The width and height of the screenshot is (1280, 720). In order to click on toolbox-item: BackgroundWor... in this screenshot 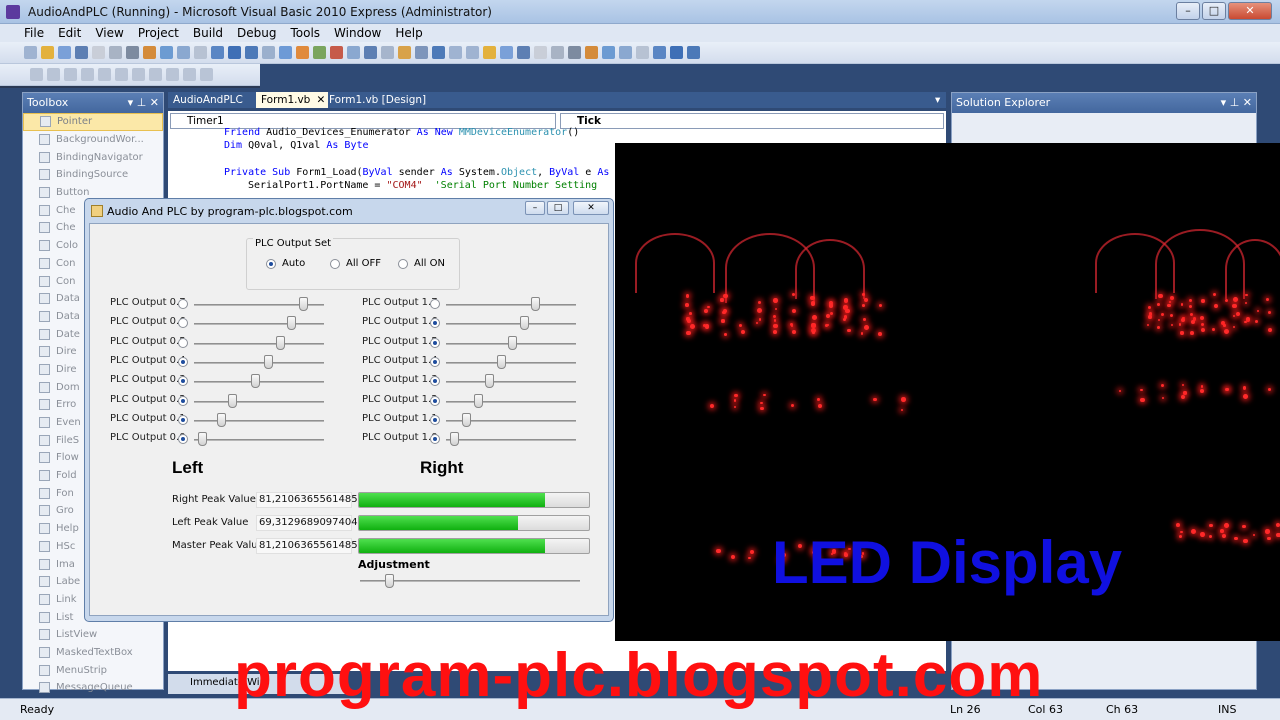, I will do `click(93, 140)`.